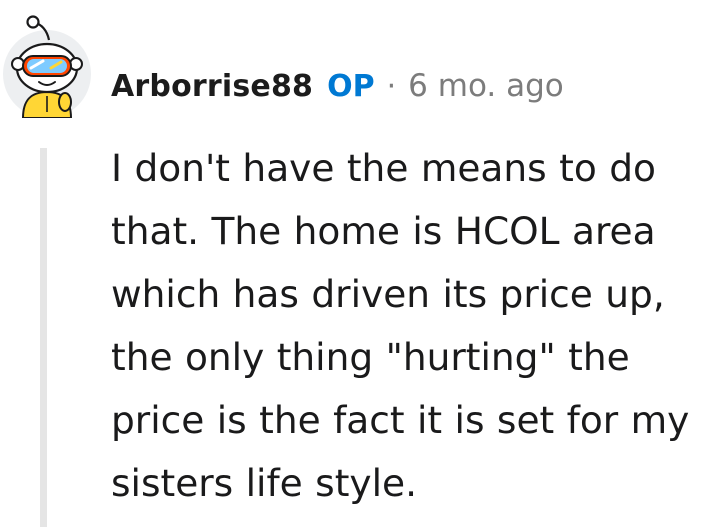 Image resolution: width=725 pixels, height=527 pixels. I want to click on thread-line, so click(43, 337).